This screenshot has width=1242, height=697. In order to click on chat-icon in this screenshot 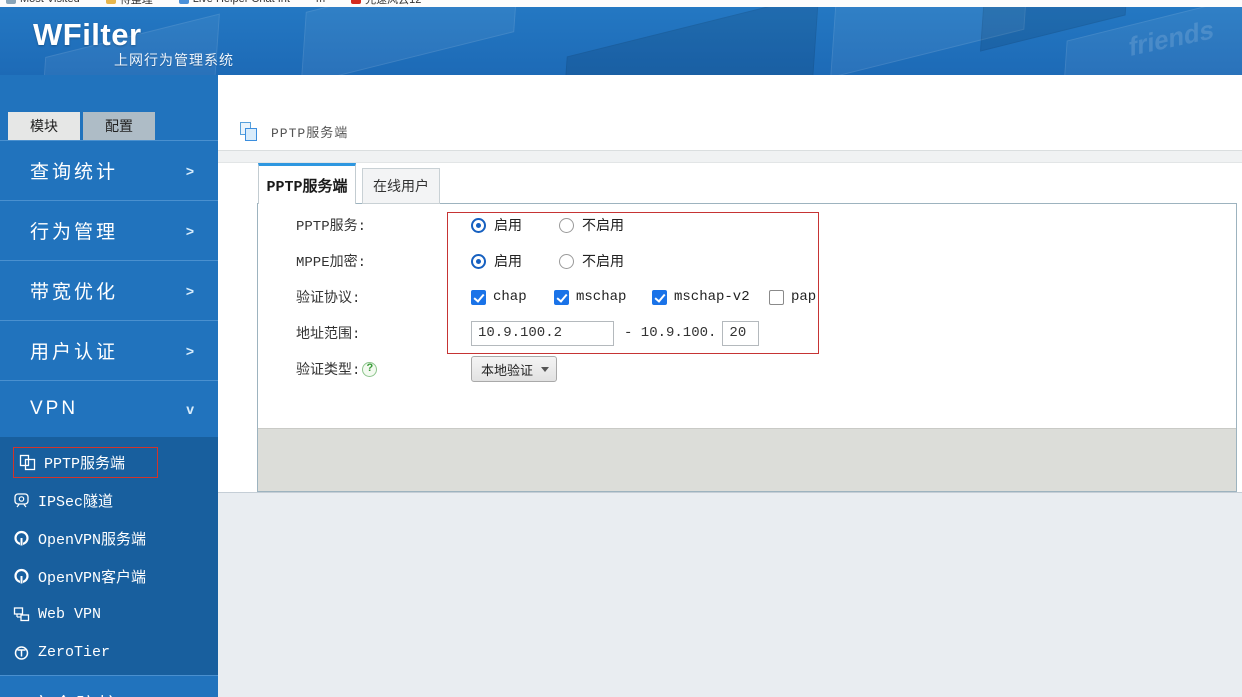, I will do `click(183, 2)`.